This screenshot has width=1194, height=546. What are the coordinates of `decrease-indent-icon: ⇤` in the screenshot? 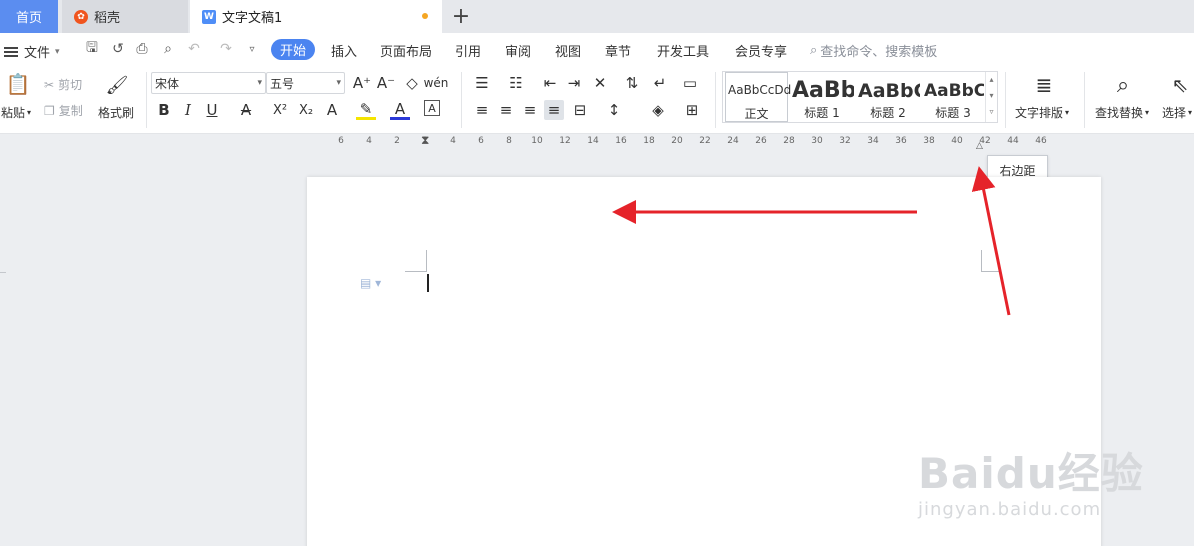 It's located at (550, 83).